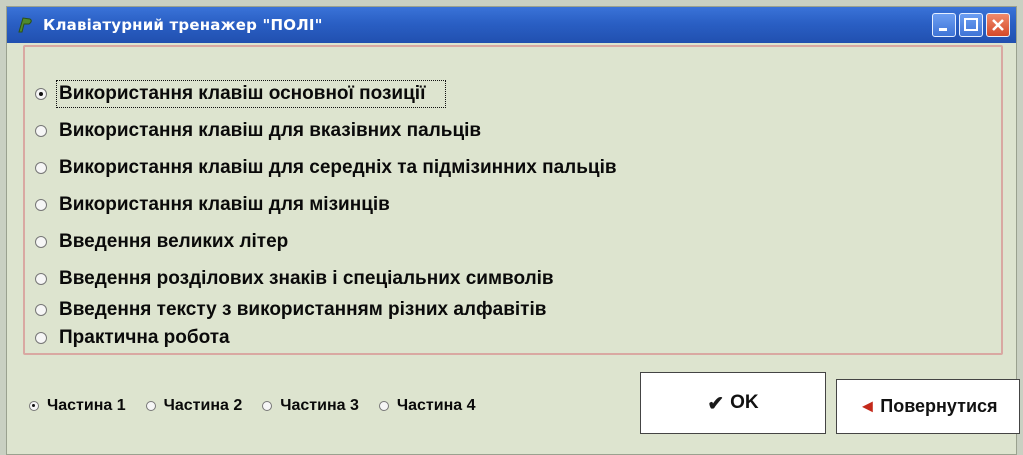  I want to click on back-button: ◄ Повернутися, so click(928, 406).